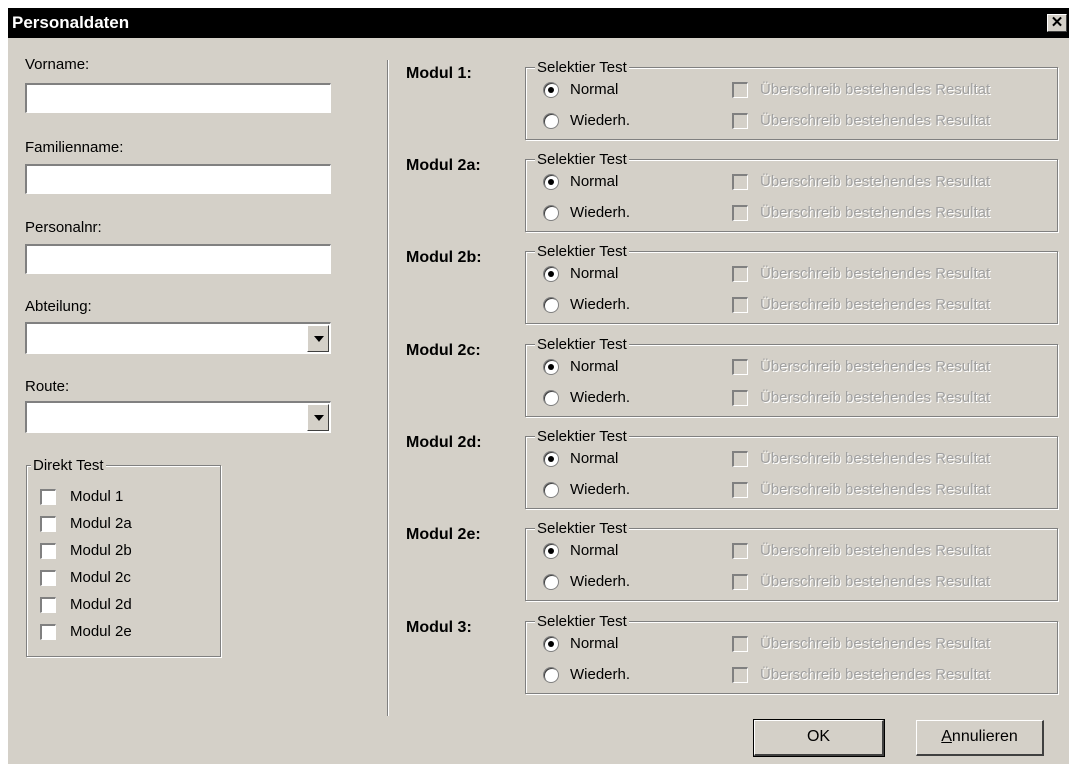 The height and width of the screenshot is (764, 1069). I want to click on close-icon: ✕, so click(1057, 22).